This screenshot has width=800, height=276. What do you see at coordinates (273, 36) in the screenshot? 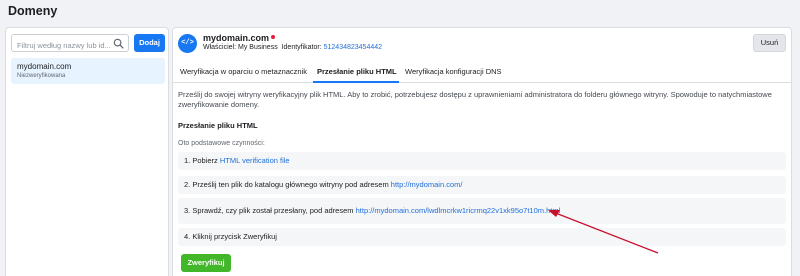
I see `unverified-status-dot` at bounding box center [273, 36].